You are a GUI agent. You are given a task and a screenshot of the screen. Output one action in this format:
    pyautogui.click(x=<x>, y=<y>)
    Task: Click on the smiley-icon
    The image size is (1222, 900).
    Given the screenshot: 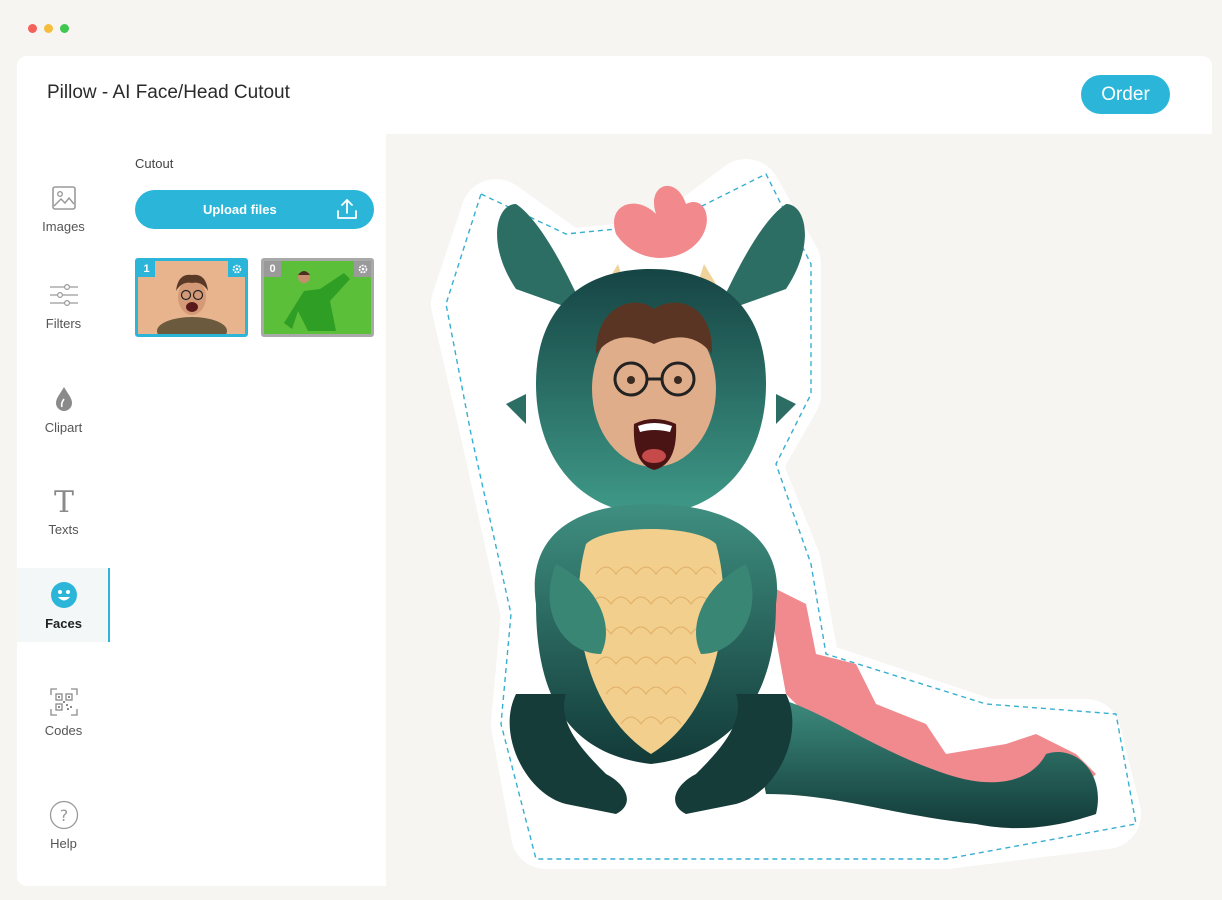 What is the action you would take?
    pyautogui.click(x=64, y=595)
    